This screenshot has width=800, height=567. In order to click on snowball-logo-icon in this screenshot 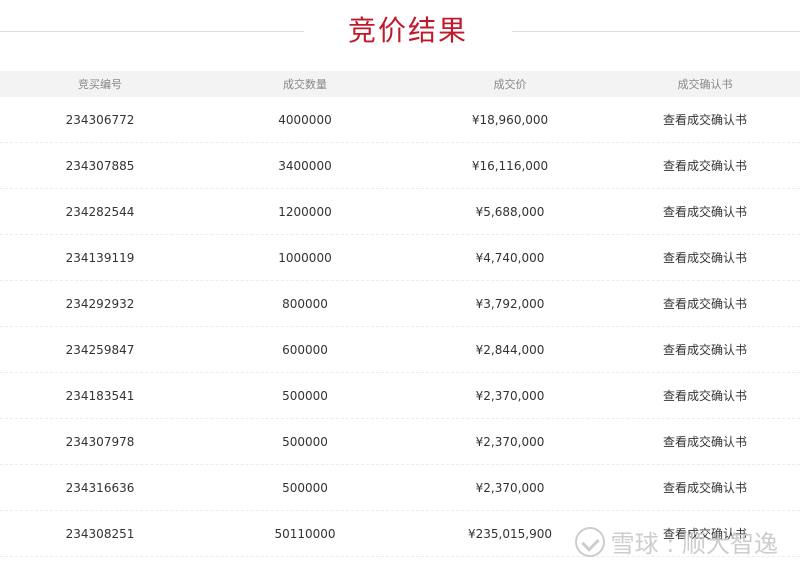, I will do `click(589, 541)`.